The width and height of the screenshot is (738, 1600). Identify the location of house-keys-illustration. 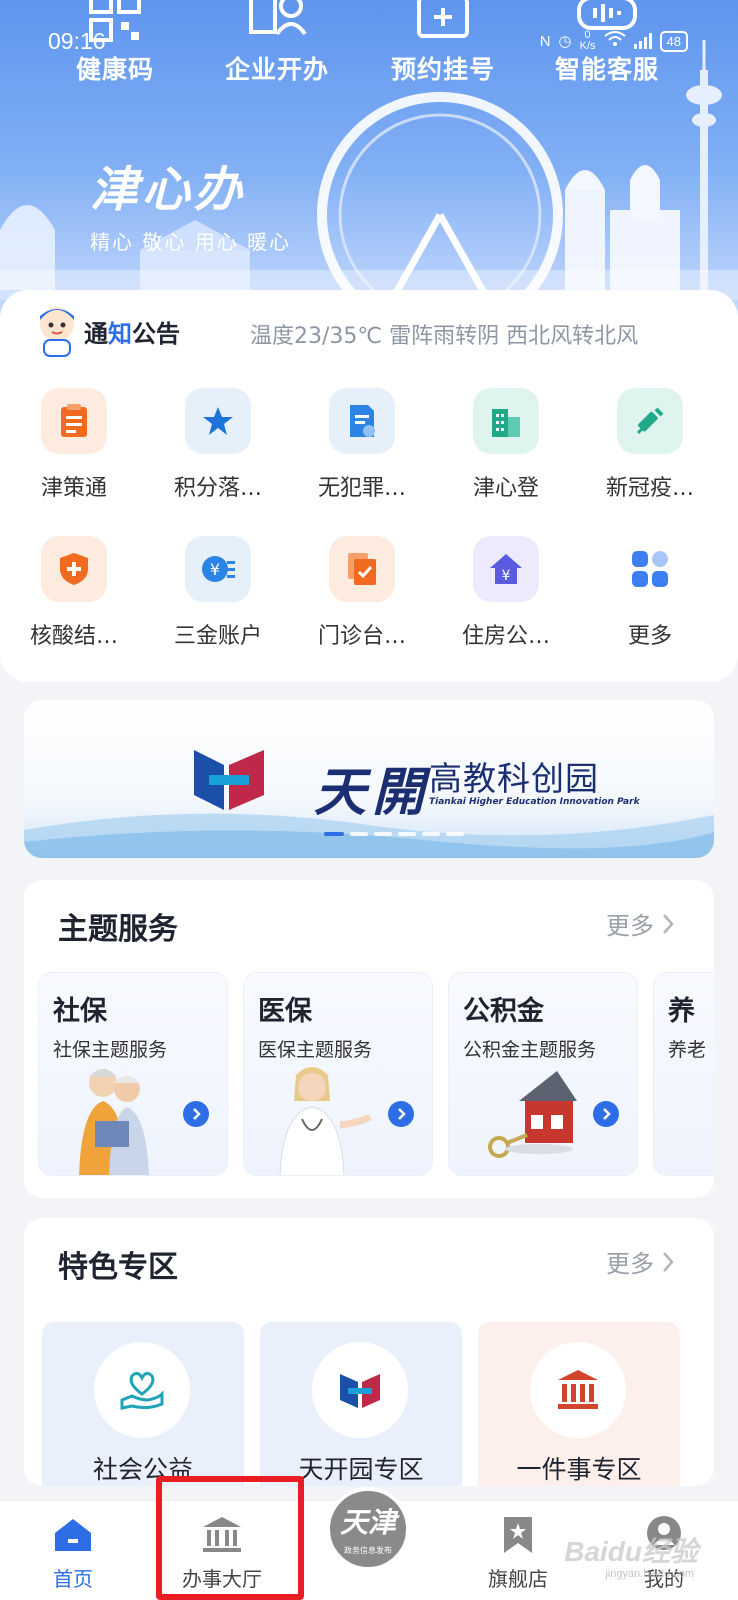
(532, 1114).